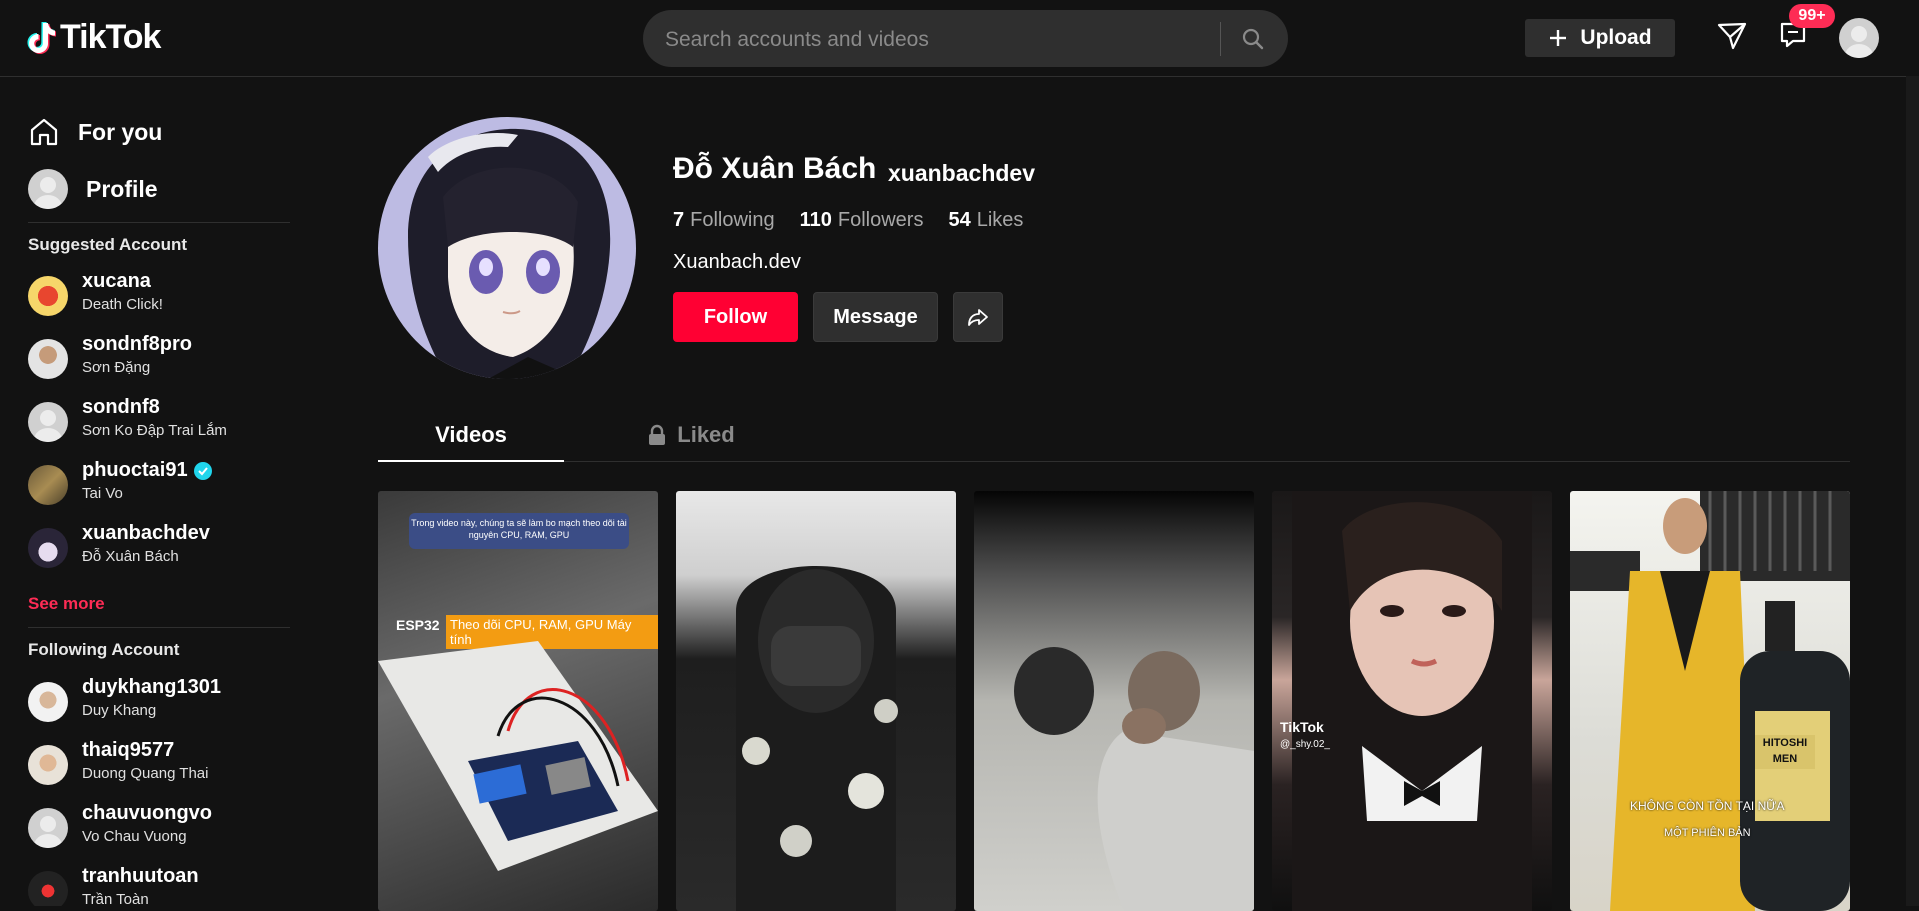 The width and height of the screenshot is (1919, 911). Describe the element at coordinates (104, 649) in the screenshot. I see `following-title: Following Account` at that location.